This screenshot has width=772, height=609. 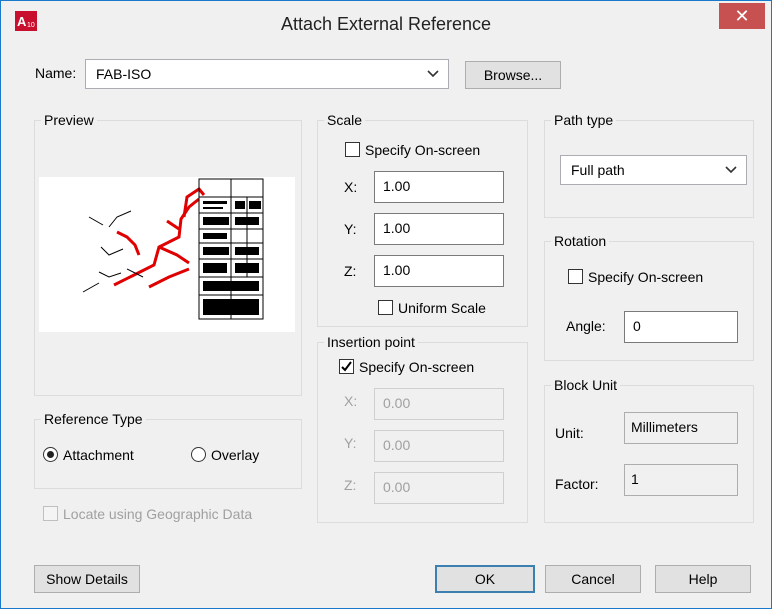 What do you see at coordinates (584, 120) in the screenshot?
I see `path-type-title: Path type` at bounding box center [584, 120].